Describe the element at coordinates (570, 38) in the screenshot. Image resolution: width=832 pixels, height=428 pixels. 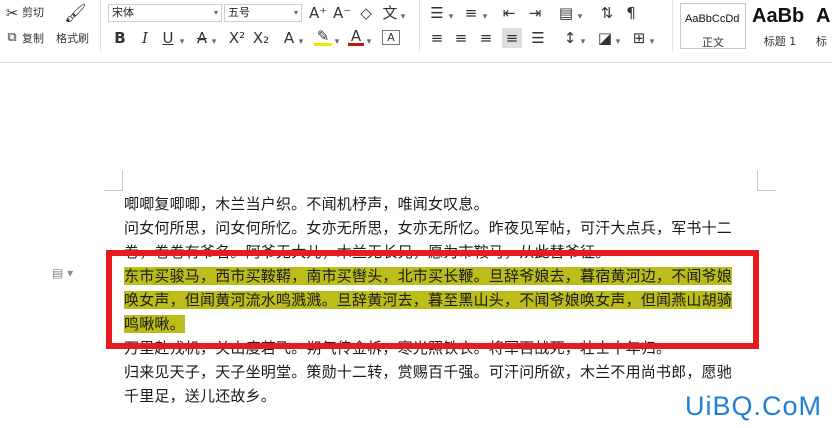
I see `line-spacing-icon: ↕` at that location.